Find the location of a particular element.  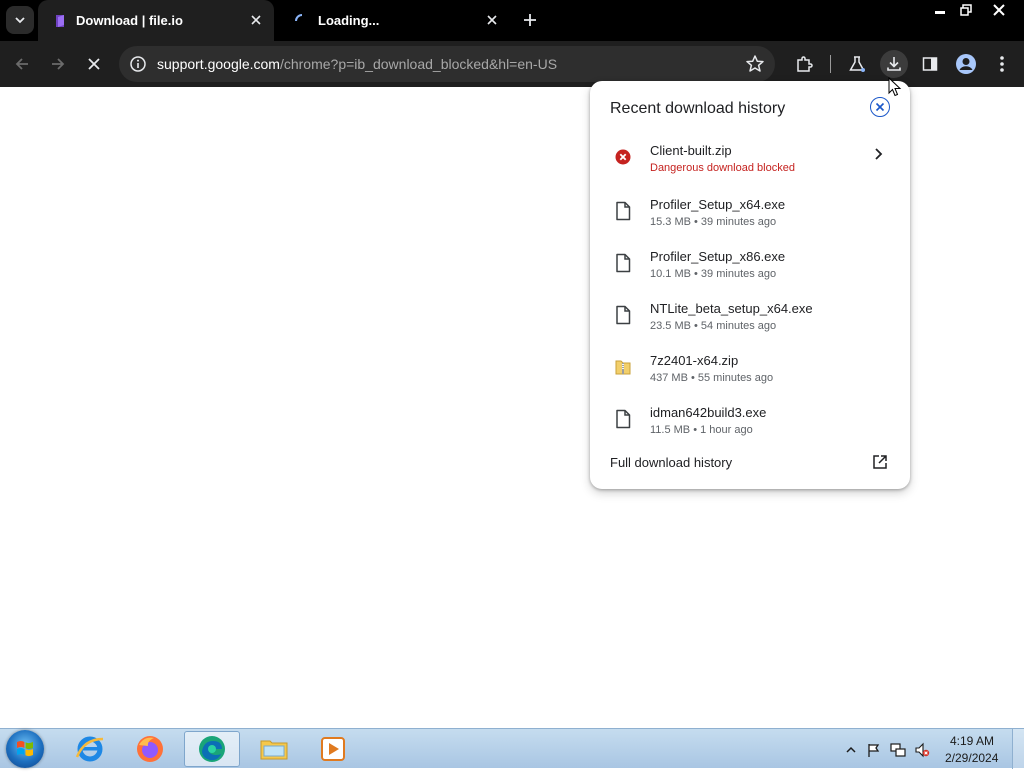

avatar-icon is located at coordinates (966, 64).